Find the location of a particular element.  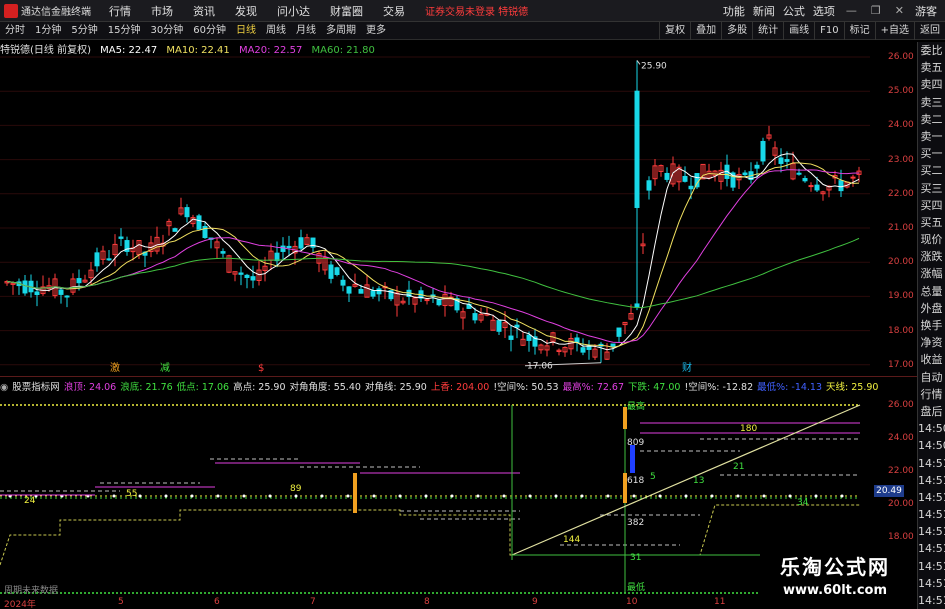

period-15min: 15分钟 is located at coordinates (124, 31).